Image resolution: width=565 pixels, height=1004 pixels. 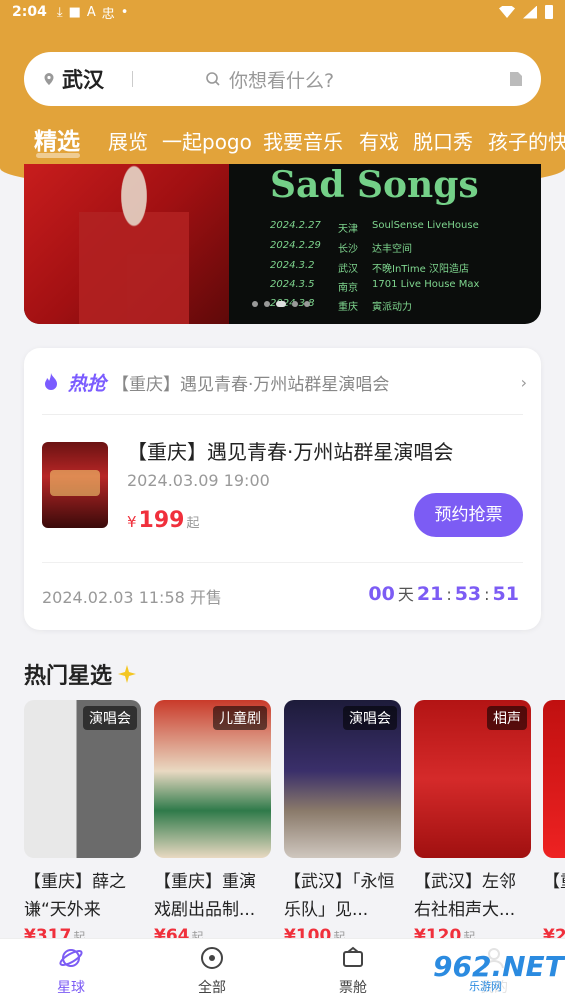 What do you see at coordinates (71, 988) in the screenshot?
I see `nav-label: 星球` at bounding box center [71, 988].